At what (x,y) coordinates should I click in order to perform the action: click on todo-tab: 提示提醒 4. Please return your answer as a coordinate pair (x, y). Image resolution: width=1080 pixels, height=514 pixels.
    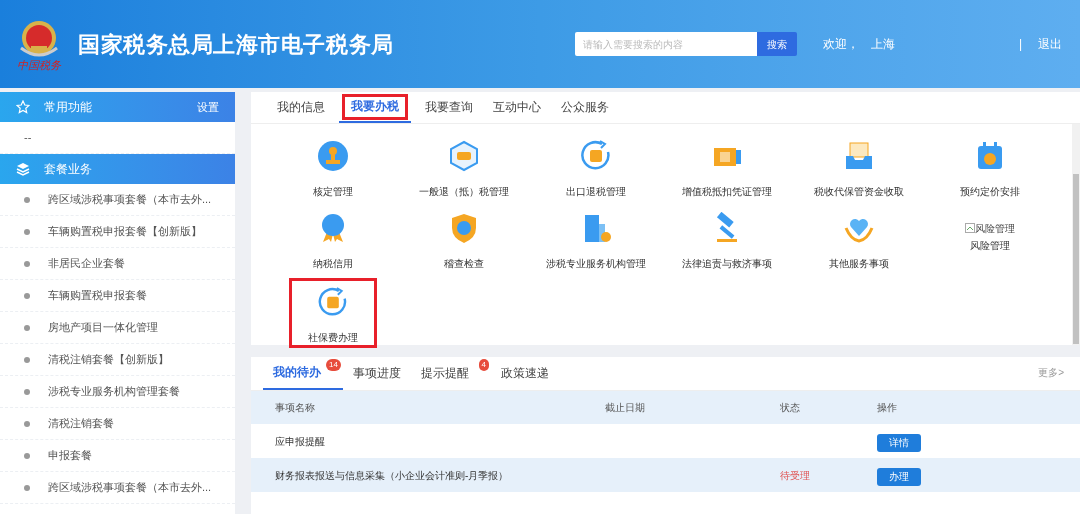
    Looking at the image, I should click on (451, 373).